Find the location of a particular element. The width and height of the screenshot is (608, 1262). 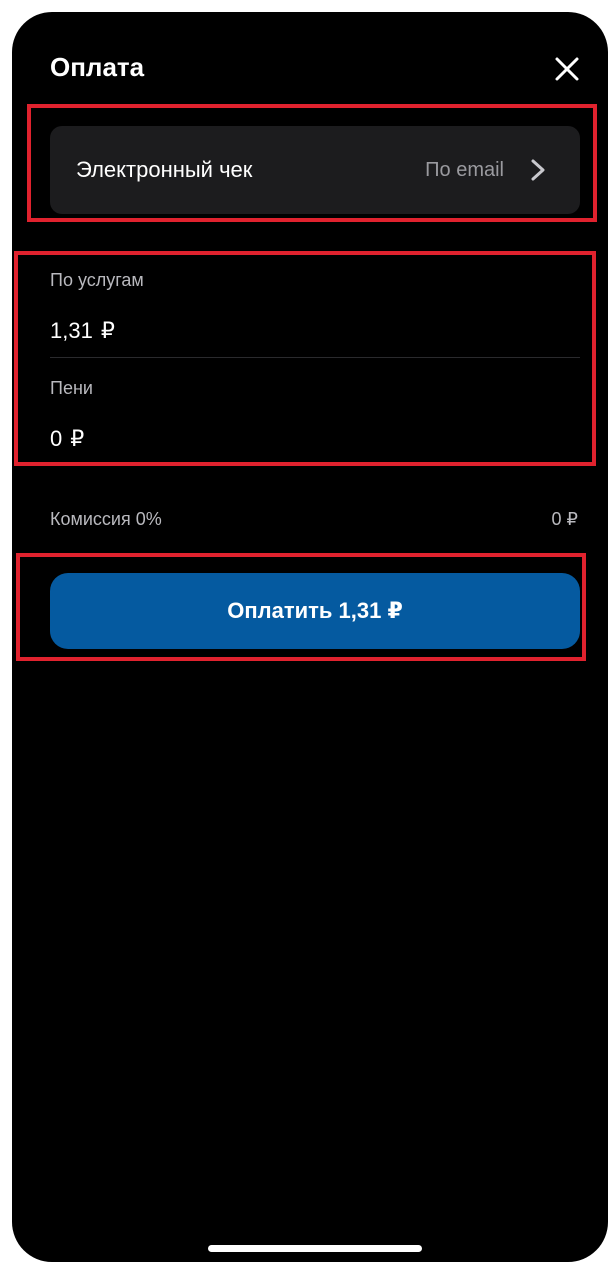

highlight-box-pay-button is located at coordinates (301, 607).